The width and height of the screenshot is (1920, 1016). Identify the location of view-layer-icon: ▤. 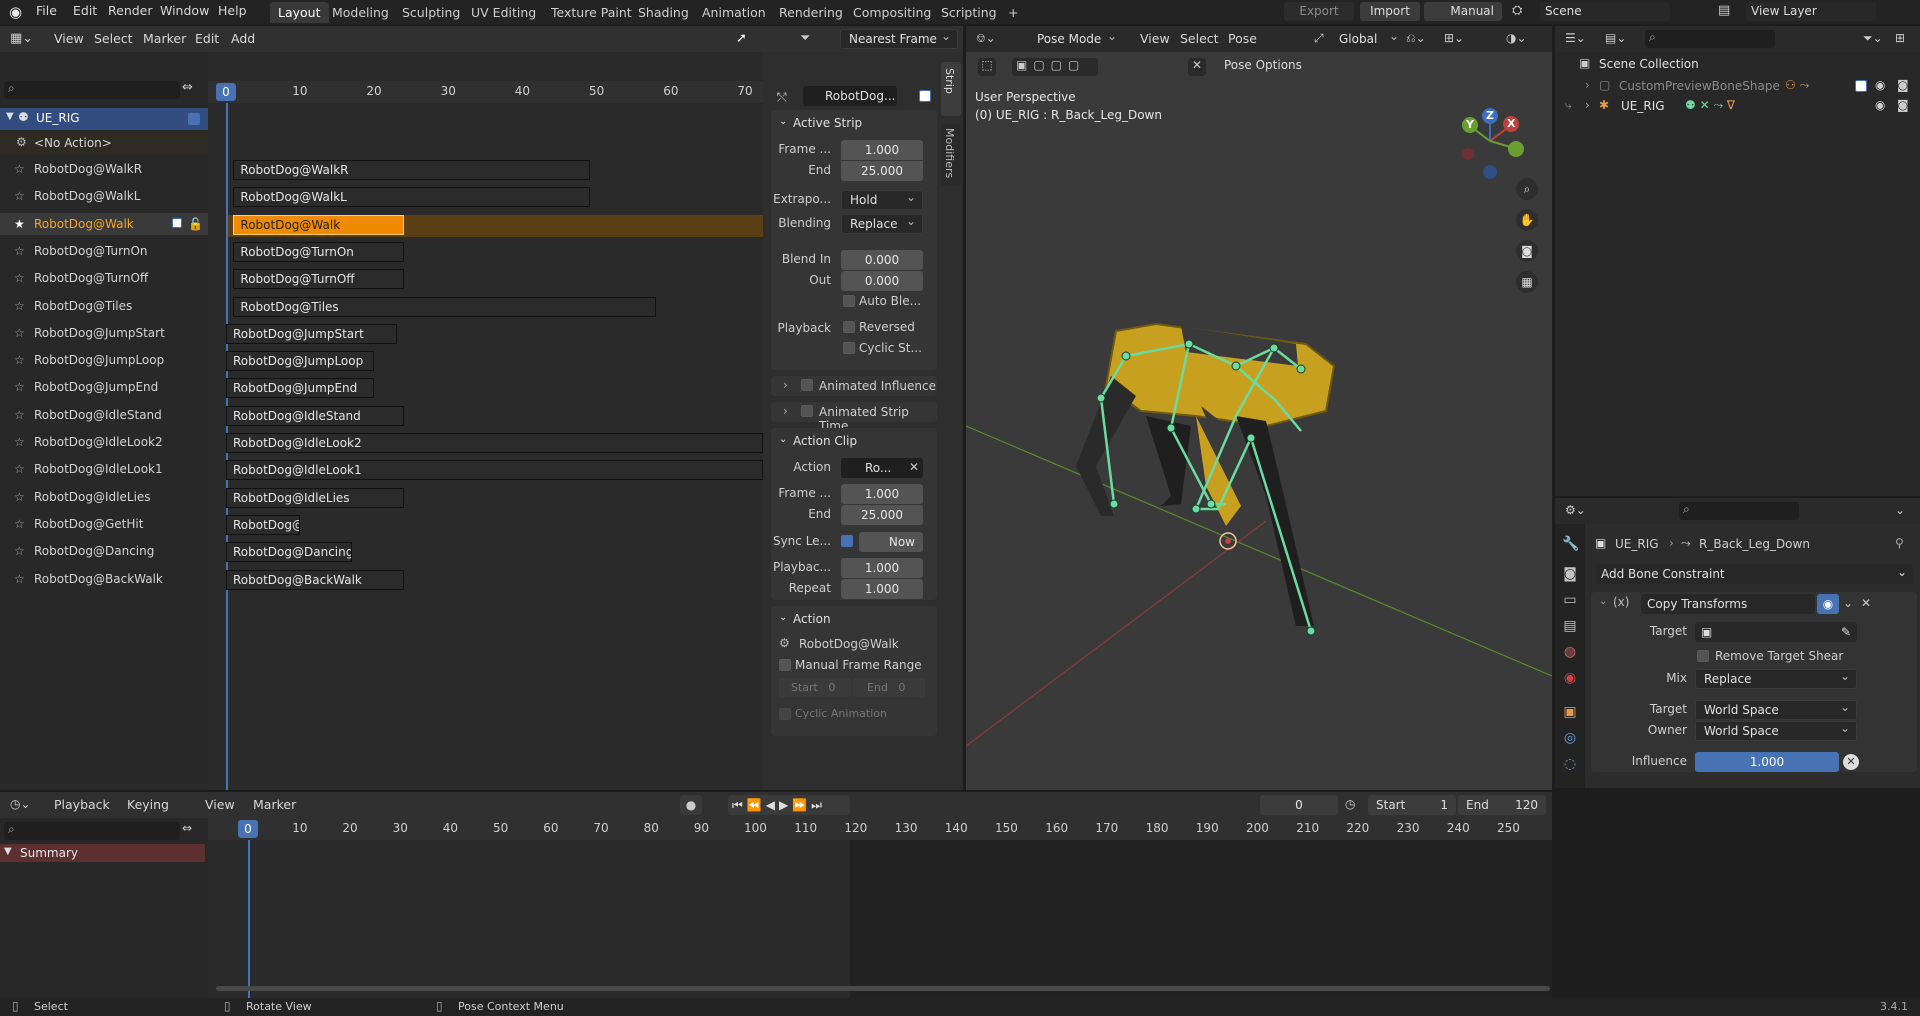
(1724, 10).